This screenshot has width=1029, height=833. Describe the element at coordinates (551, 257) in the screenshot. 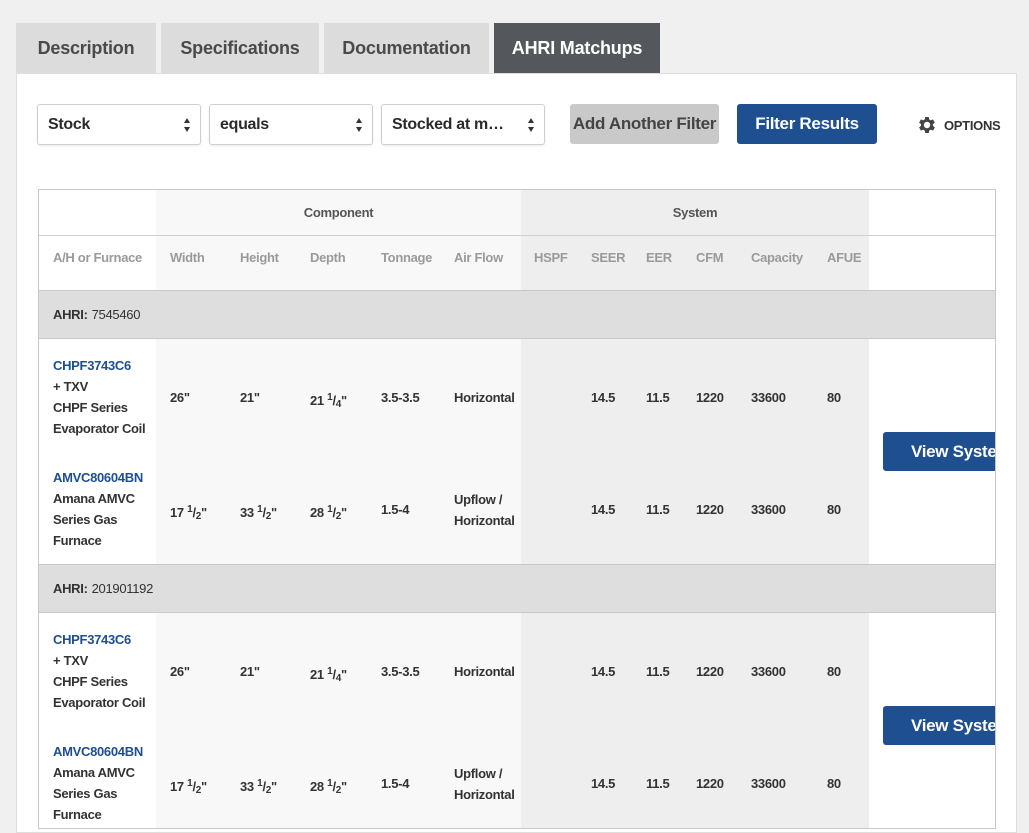

I see `column-header-hspf: HSPF` at that location.